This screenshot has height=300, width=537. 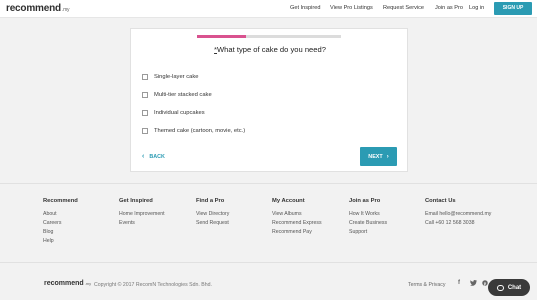 I want to click on option-single-layer-cake: Single-layer cake, so click(x=170, y=77).